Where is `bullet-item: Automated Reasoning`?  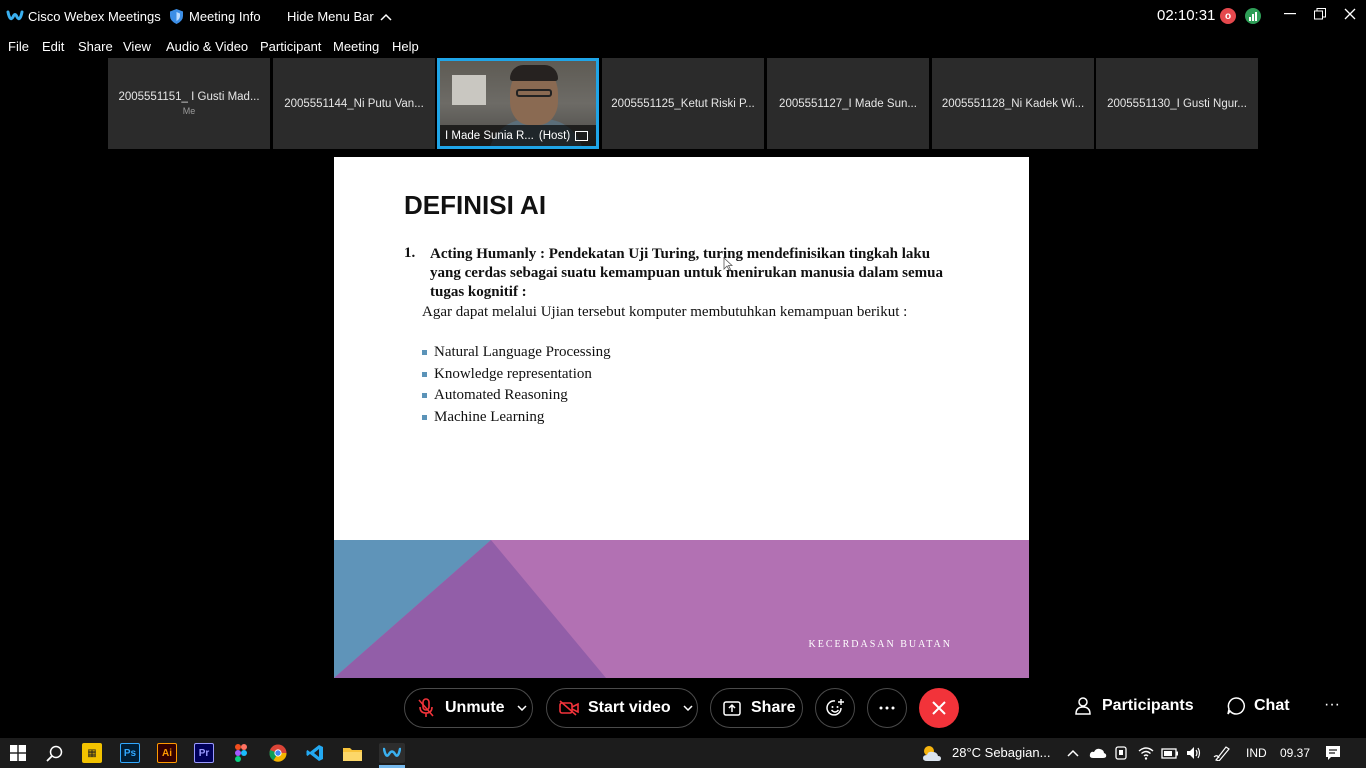
bullet-item: Automated Reasoning is located at coordinates (516, 396).